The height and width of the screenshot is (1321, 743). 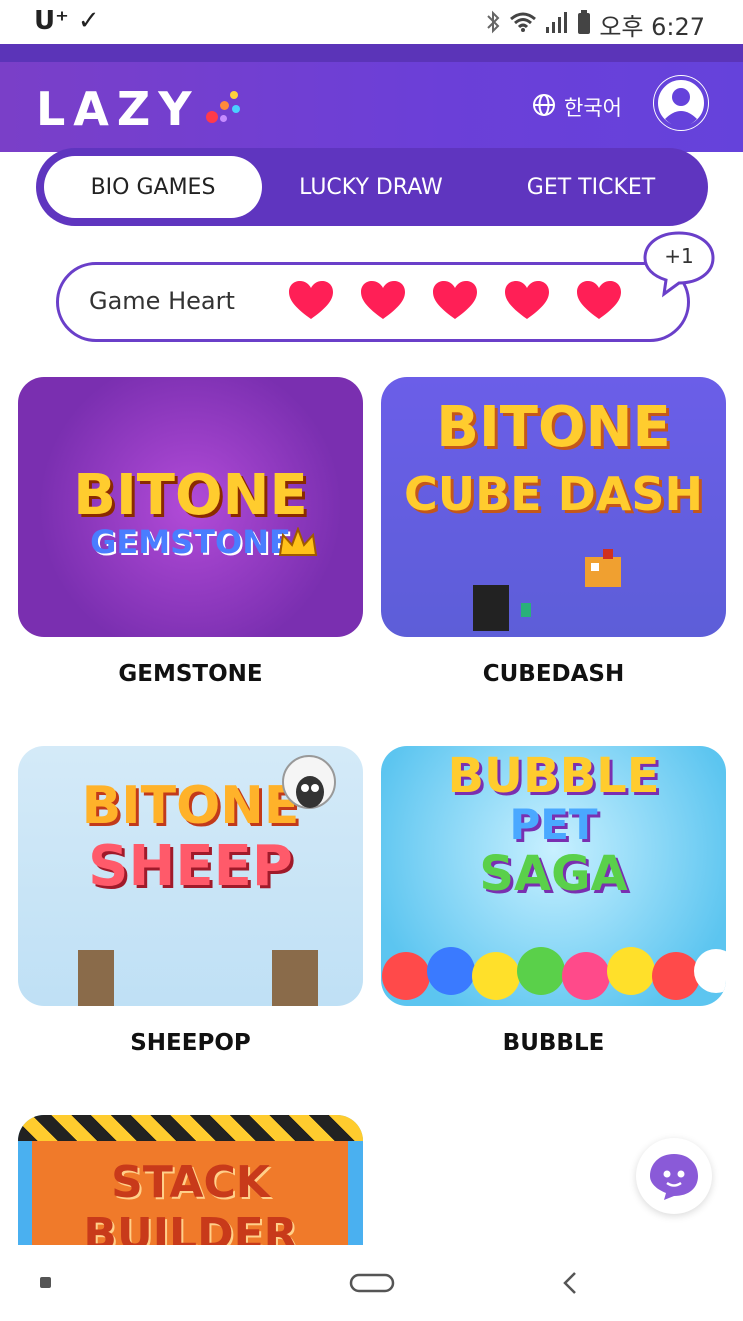 What do you see at coordinates (570, 1283) in the screenshot?
I see `back-icon` at bounding box center [570, 1283].